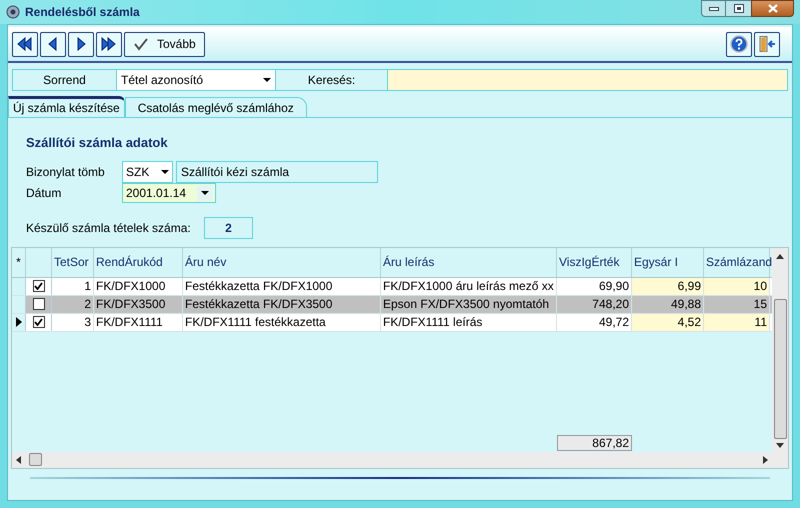  What do you see at coordinates (138, 286) in the screenshot?
I see `table-cell: FK/DFX1000` at bounding box center [138, 286].